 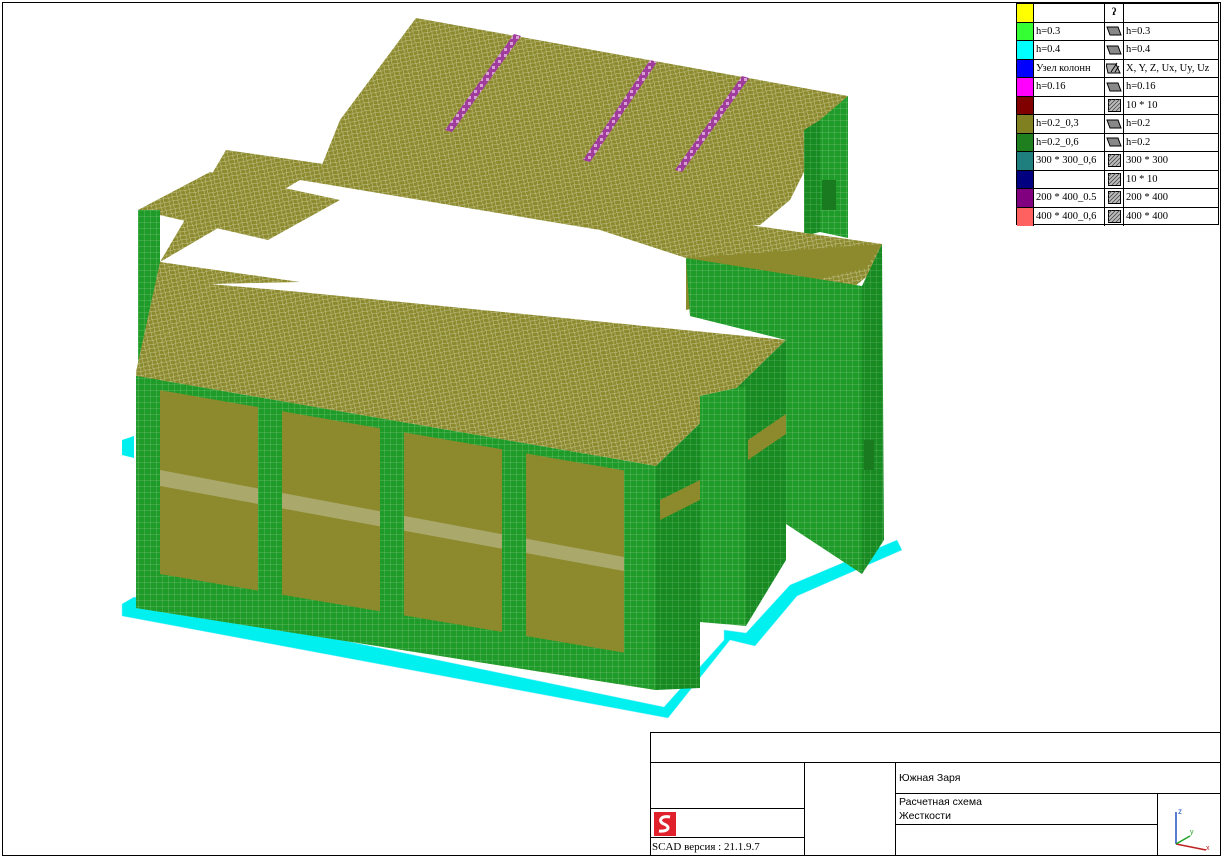 I want to click on legend-row: 300 * 300_0,6 300 * 300, so click(x=1117, y=161).